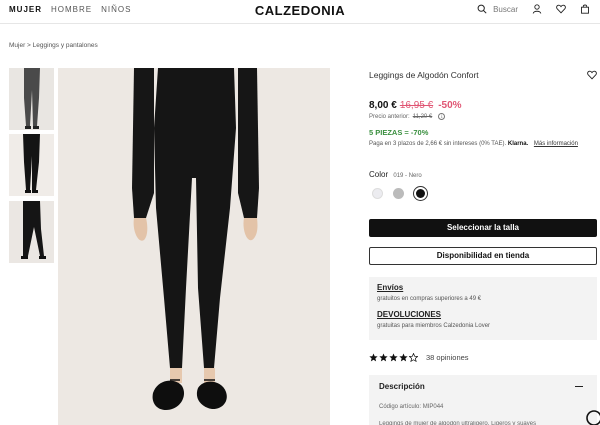 The image size is (600, 425). I want to click on breadcrumb: Mujer > Leggings y pantalones, so click(53, 45).